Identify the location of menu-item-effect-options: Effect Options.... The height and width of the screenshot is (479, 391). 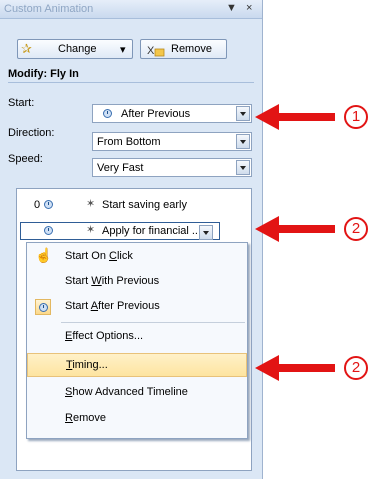
(137, 337).